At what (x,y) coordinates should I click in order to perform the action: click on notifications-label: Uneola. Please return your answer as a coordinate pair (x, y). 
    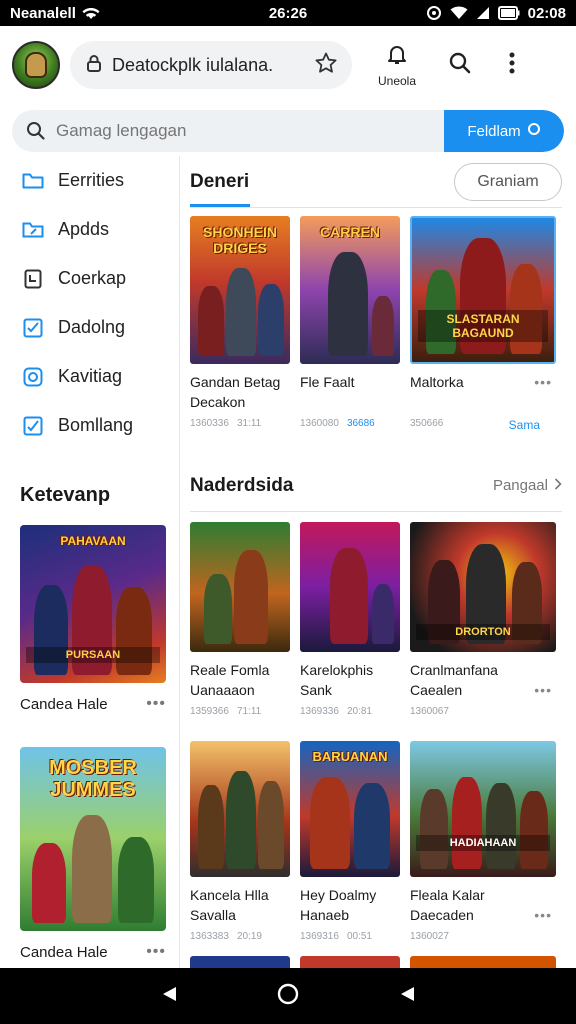
    Looking at the image, I should click on (397, 81).